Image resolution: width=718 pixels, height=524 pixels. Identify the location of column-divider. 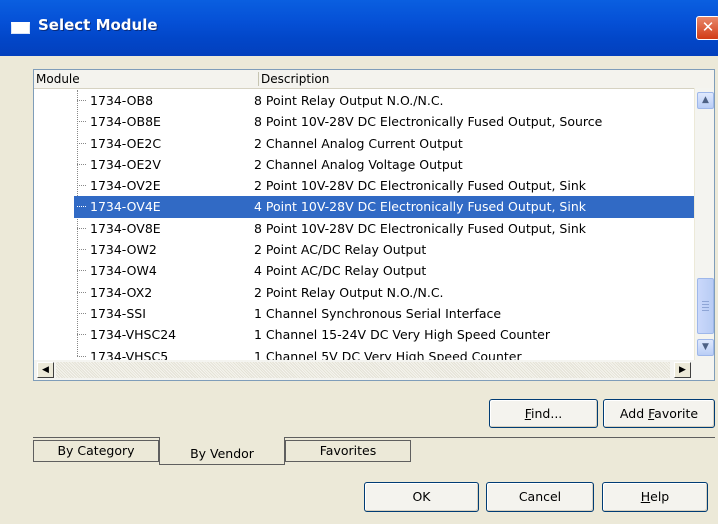
(258, 79).